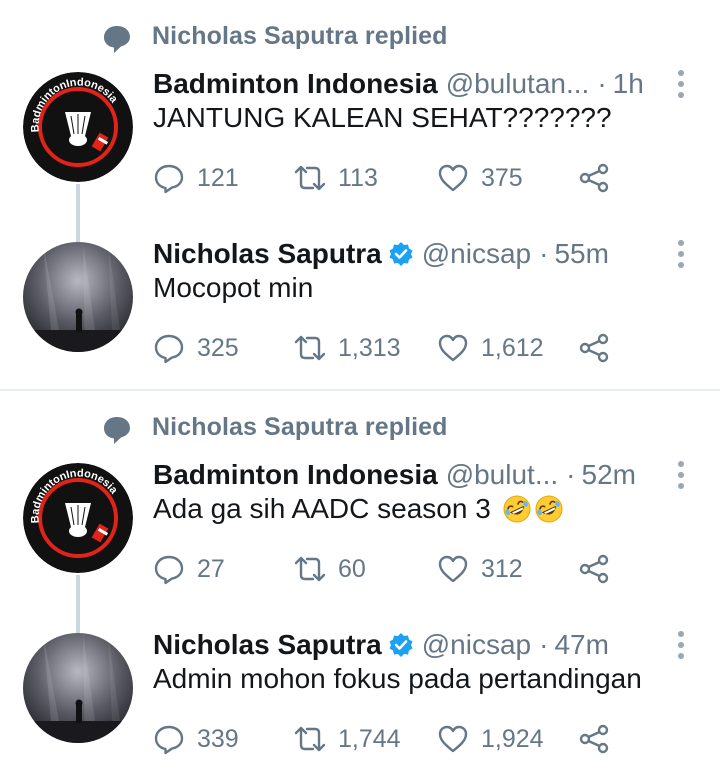 This screenshot has height=779, width=720. What do you see at coordinates (512, 347) in the screenshot?
I see `like-count: 1,612` at bounding box center [512, 347].